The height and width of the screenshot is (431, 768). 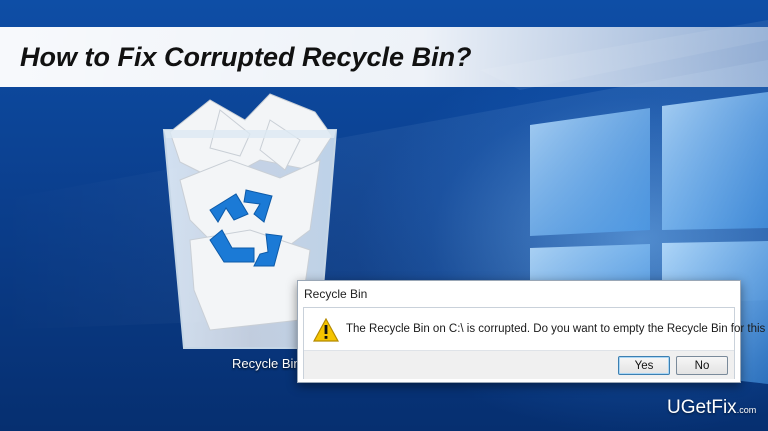 I want to click on warning-icon, so click(x=326, y=330).